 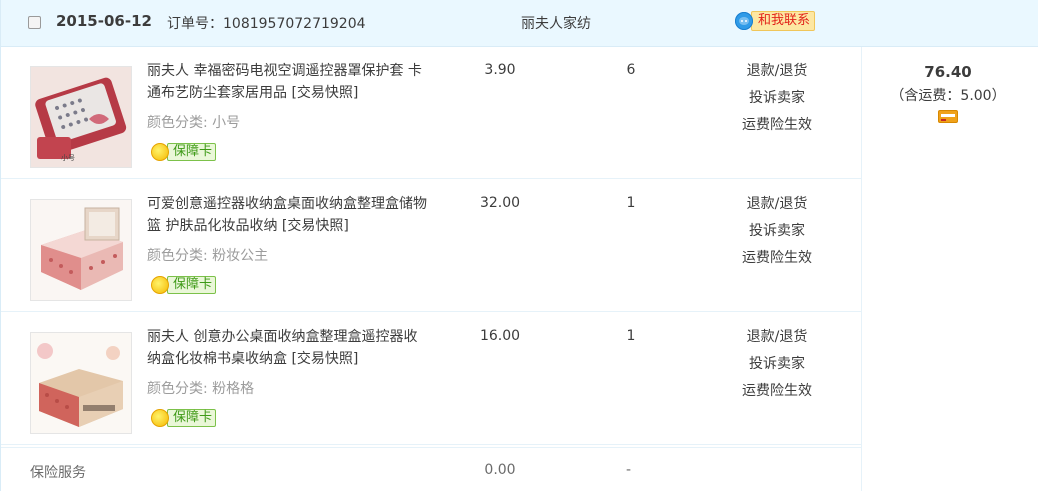 What do you see at coordinates (783, 21) in the screenshot?
I see `contact-seller-label: 和我联系` at bounding box center [783, 21].